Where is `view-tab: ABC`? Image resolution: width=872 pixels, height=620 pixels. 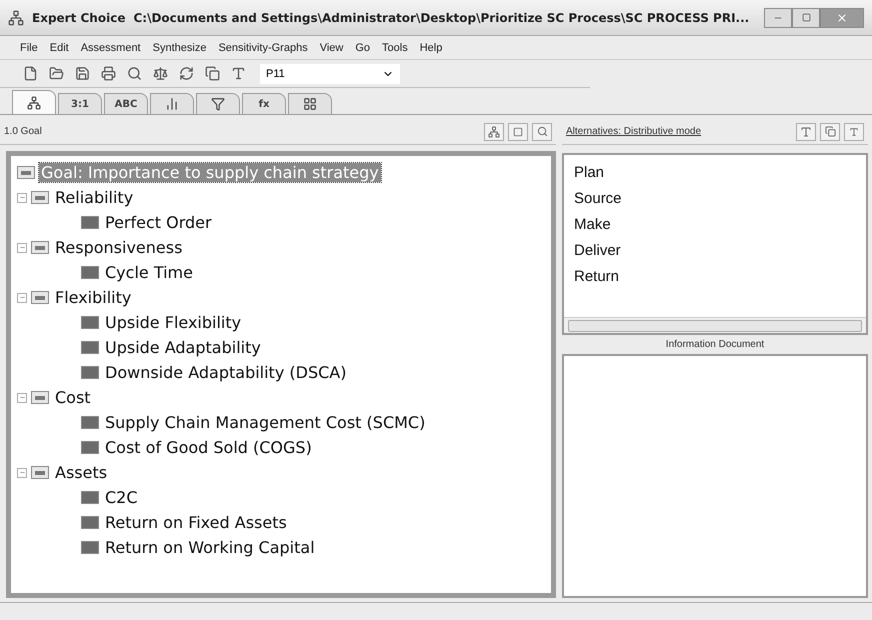 view-tab: ABC is located at coordinates (126, 103).